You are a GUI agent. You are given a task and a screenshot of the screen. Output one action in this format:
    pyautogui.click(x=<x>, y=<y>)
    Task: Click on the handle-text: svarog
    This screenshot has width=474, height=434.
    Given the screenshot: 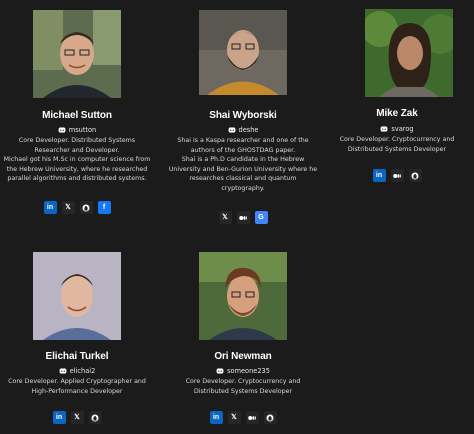 What is the action you would take?
    pyautogui.click(x=402, y=129)
    